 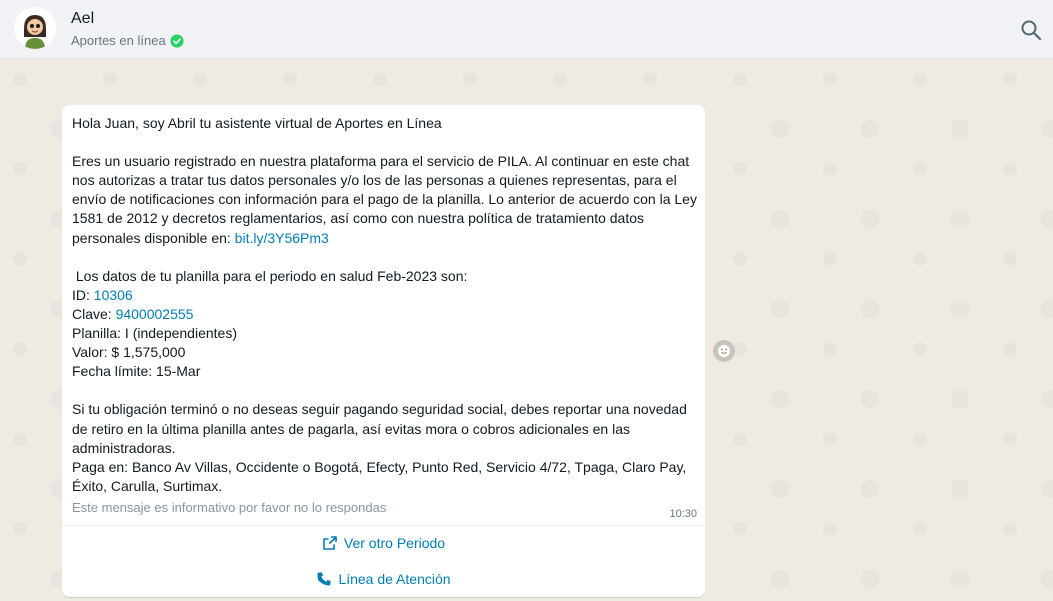 I want to click on reaction-emoji-button, so click(x=724, y=351).